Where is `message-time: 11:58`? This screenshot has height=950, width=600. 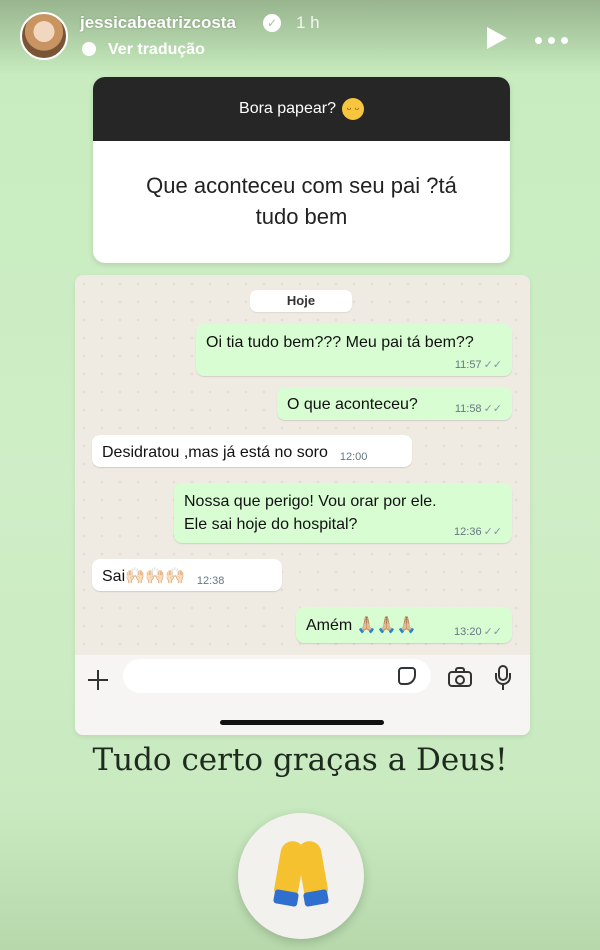
message-time: 11:58 is located at coordinates (468, 409).